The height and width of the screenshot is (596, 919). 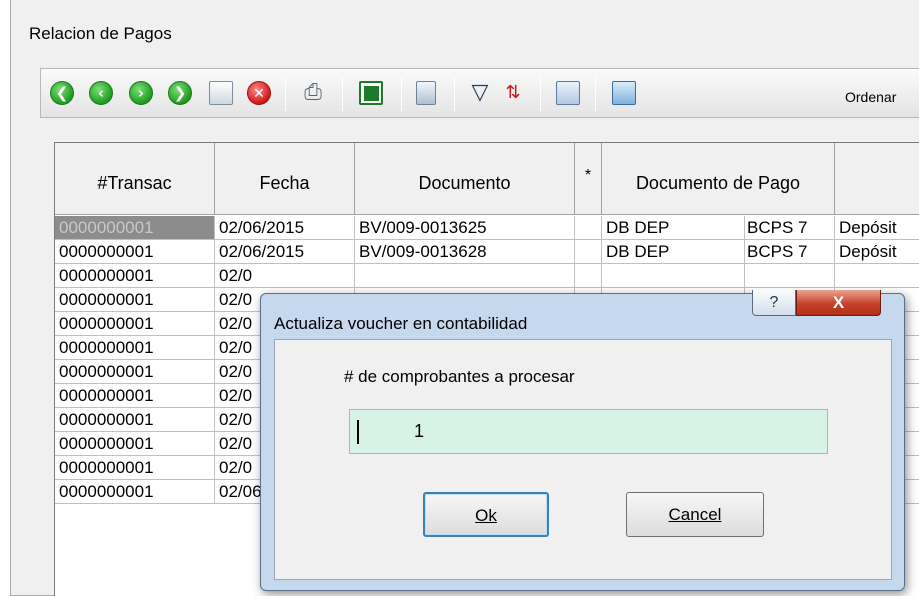 What do you see at coordinates (62, 93) in the screenshot?
I see `first-record-icon: ❮` at bounding box center [62, 93].